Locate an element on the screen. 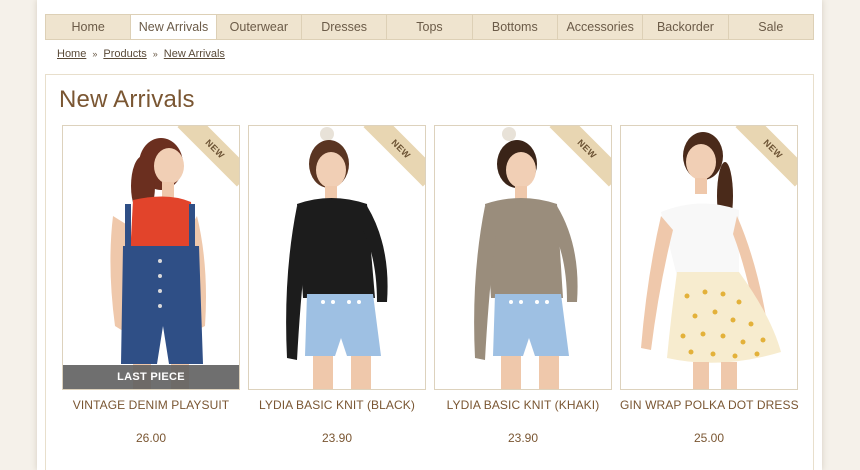  product-name: LYDIA BASIC KNIT (KHAKI) is located at coordinates (523, 405).